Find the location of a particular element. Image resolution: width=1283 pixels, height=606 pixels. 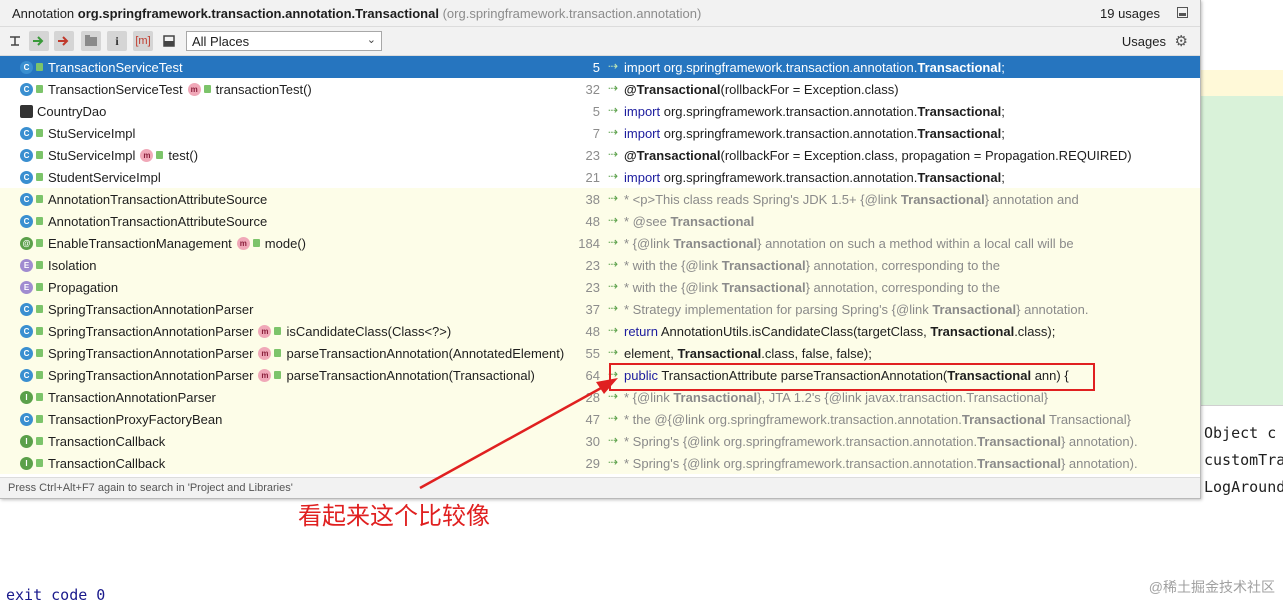

annotation-text: 看起来这个比较像 is located at coordinates (394, 516).